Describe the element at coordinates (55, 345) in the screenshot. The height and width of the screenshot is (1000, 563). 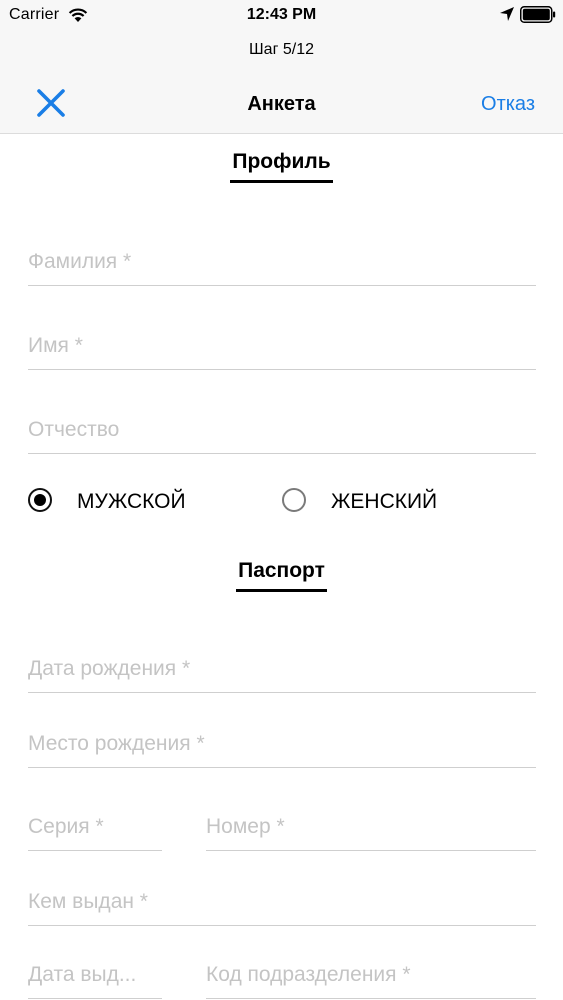
I see `first-name-placeholder: Имя *` at that location.